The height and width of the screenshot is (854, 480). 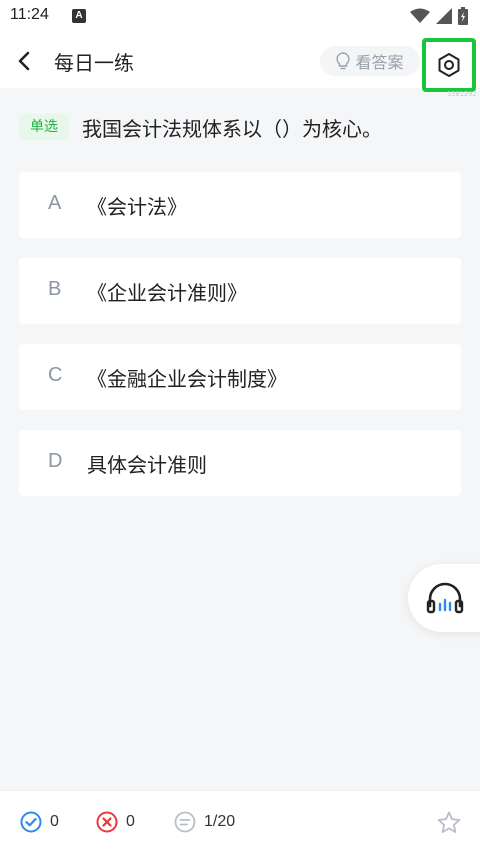 I want to click on option-a: A 《会计法》, so click(x=240, y=205).